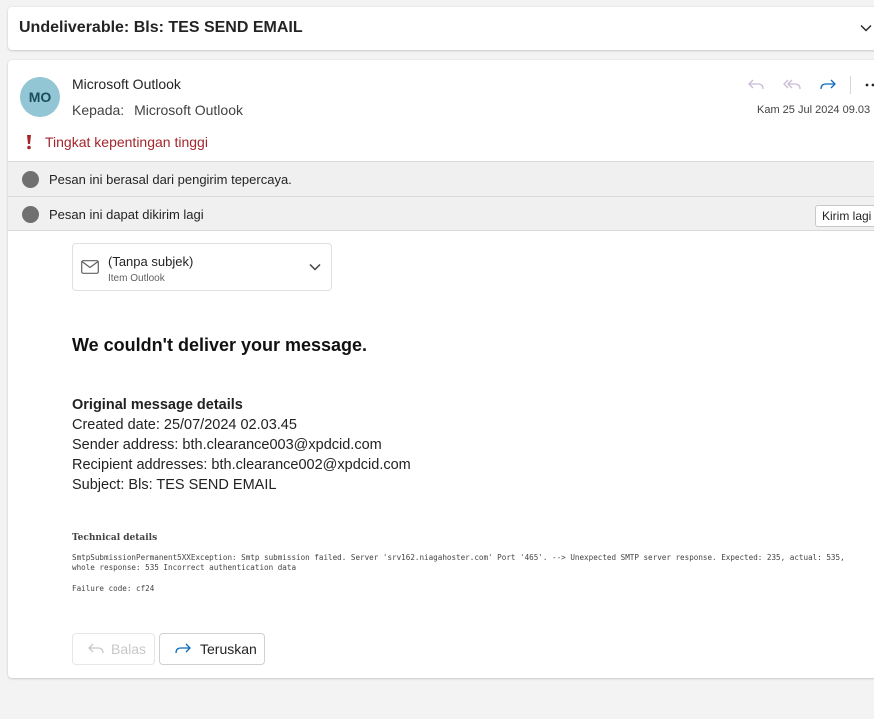 The width and height of the screenshot is (874, 719). Describe the element at coordinates (864, 85) in the screenshot. I see `more-actions-button` at that location.